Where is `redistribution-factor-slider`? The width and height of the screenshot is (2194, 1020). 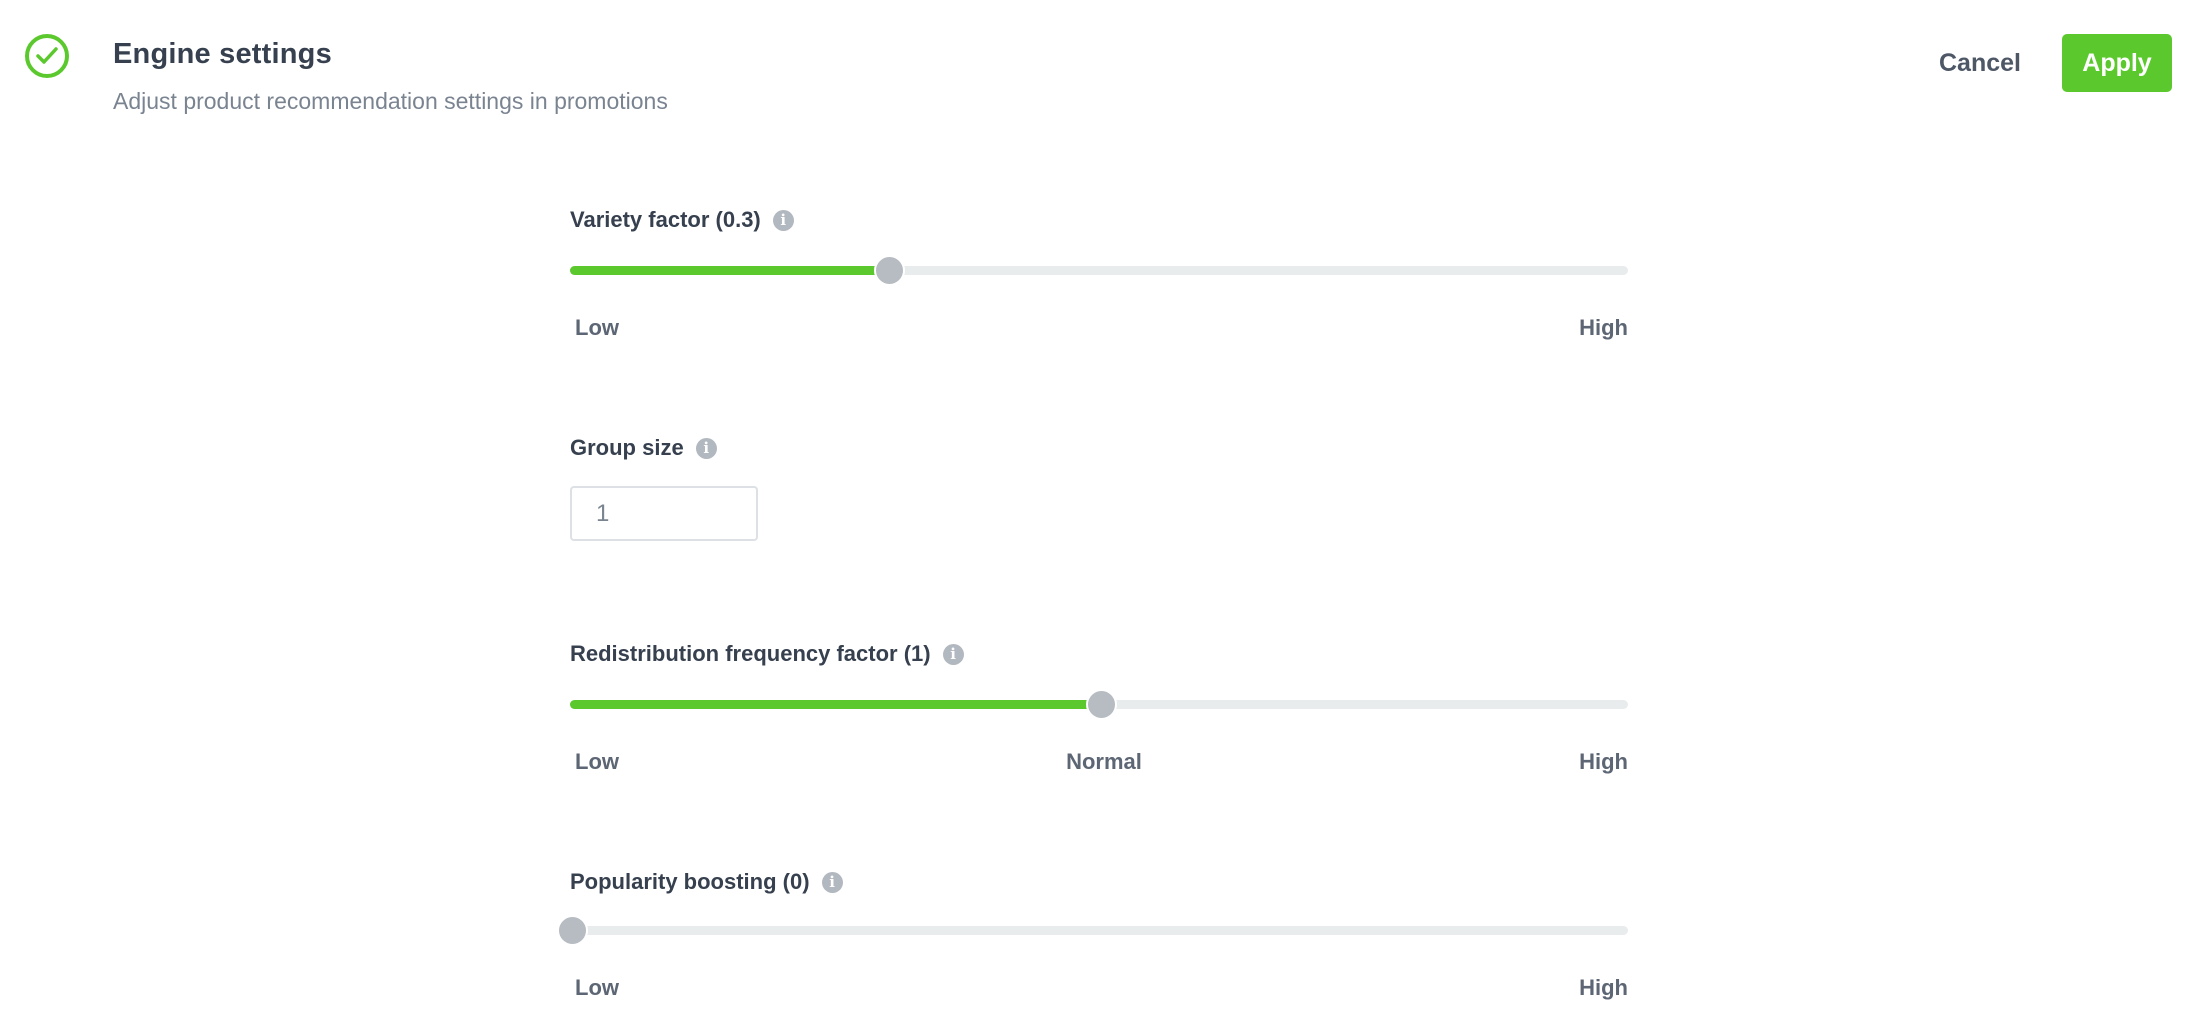 redistribution-factor-slider is located at coordinates (1099, 704).